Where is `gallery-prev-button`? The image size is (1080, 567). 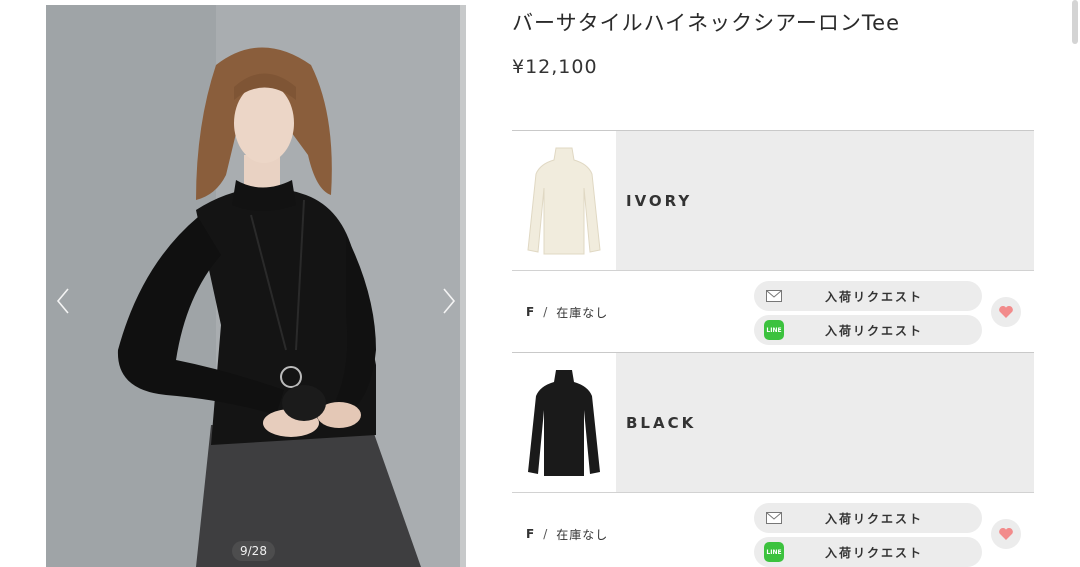
gallery-prev-button is located at coordinates (63, 301).